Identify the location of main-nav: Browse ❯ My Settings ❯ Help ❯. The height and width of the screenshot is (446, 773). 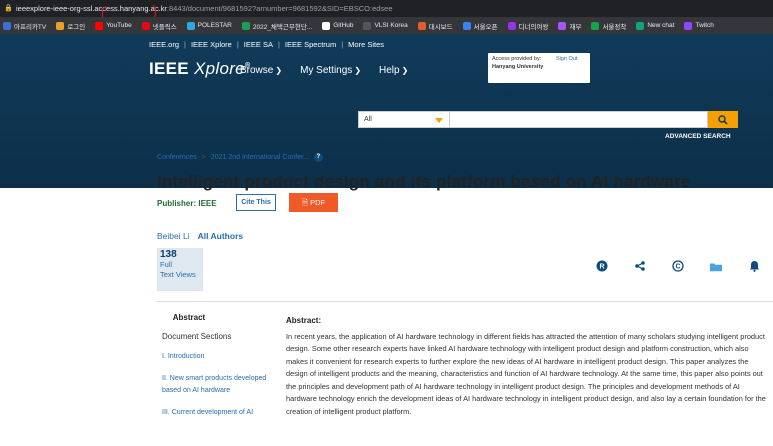
(324, 70).